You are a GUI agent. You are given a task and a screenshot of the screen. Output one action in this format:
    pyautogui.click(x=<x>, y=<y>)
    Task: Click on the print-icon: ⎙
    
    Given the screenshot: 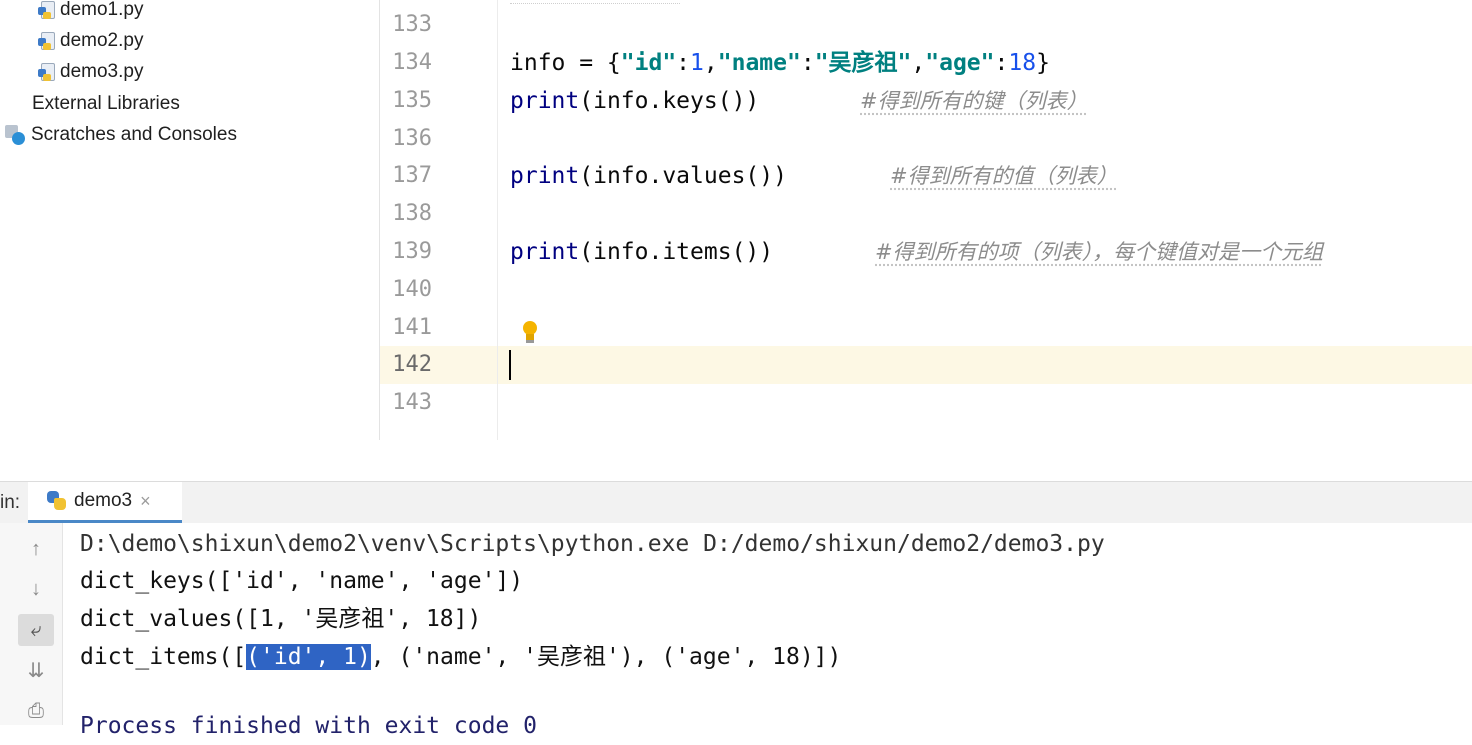 What is the action you would take?
    pyautogui.click(x=36, y=711)
    